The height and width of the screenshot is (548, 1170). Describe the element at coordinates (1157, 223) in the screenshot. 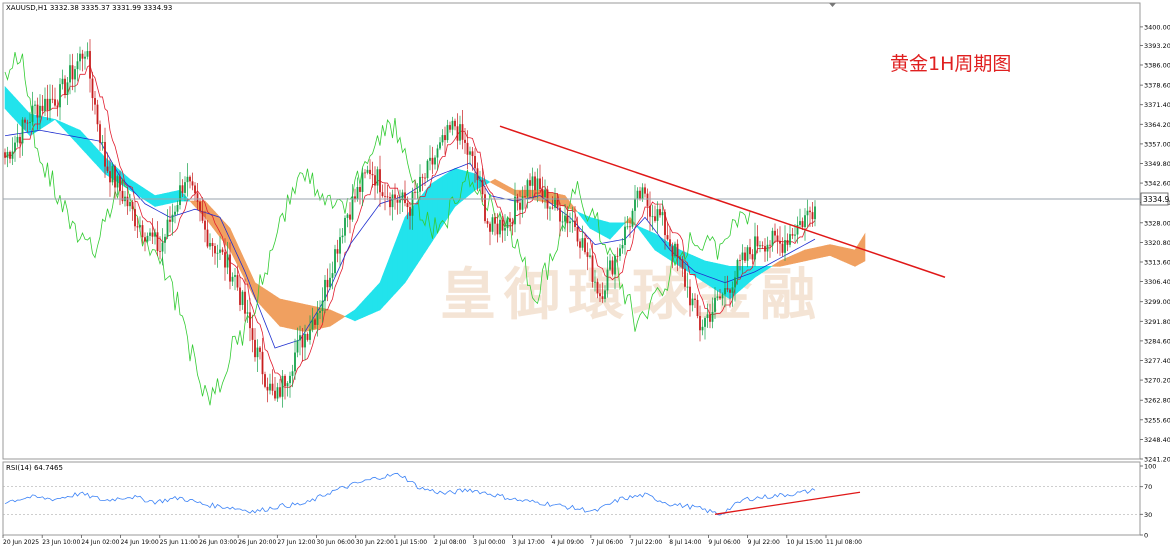

I see `price-tick-label: 3328.00` at that location.